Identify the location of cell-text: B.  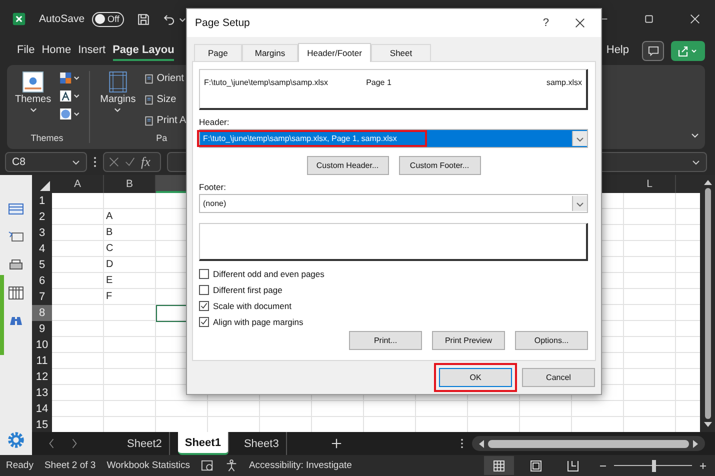
(109, 232).